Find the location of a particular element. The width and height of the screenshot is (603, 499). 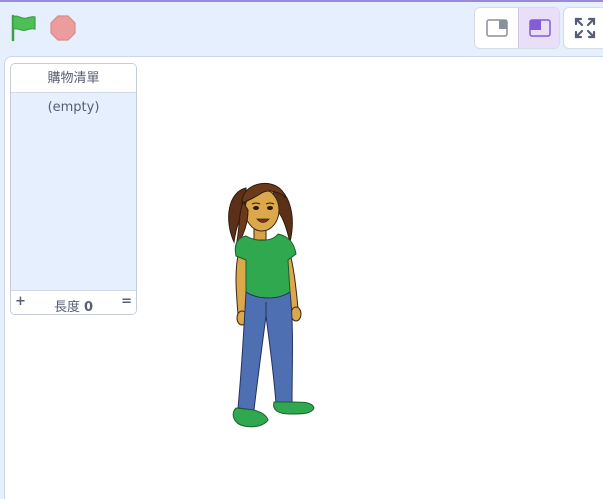

fullscreen-icon is located at coordinates (585, 28).